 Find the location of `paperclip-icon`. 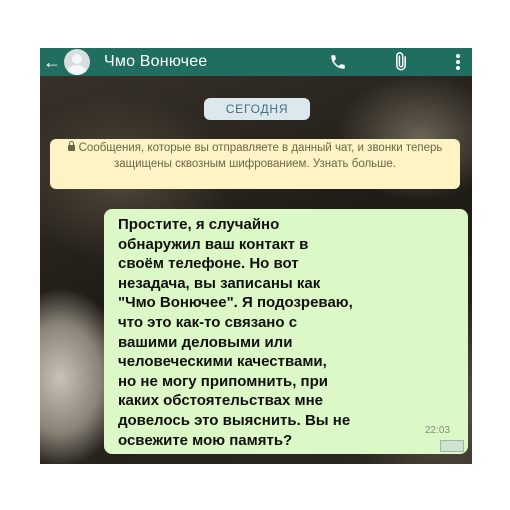

paperclip-icon is located at coordinates (400, 62).